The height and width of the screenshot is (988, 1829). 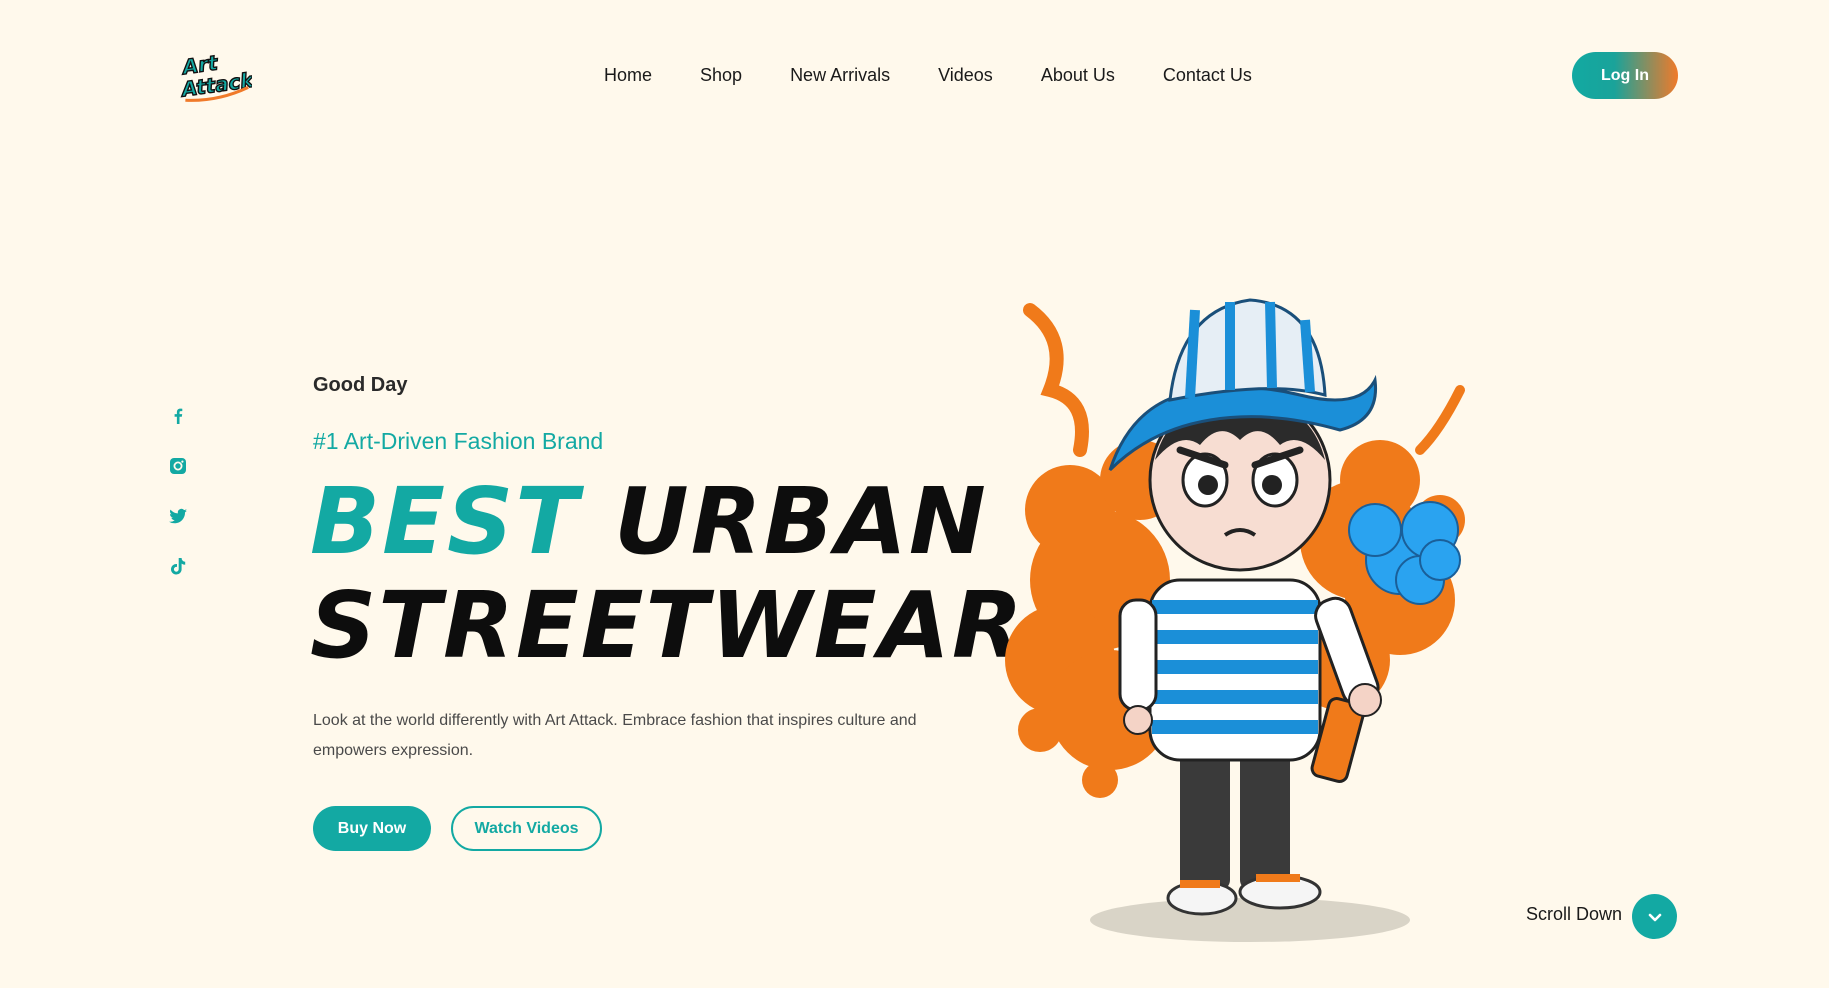 I want to click on nav-home: Home, so click(x=628, y=75).